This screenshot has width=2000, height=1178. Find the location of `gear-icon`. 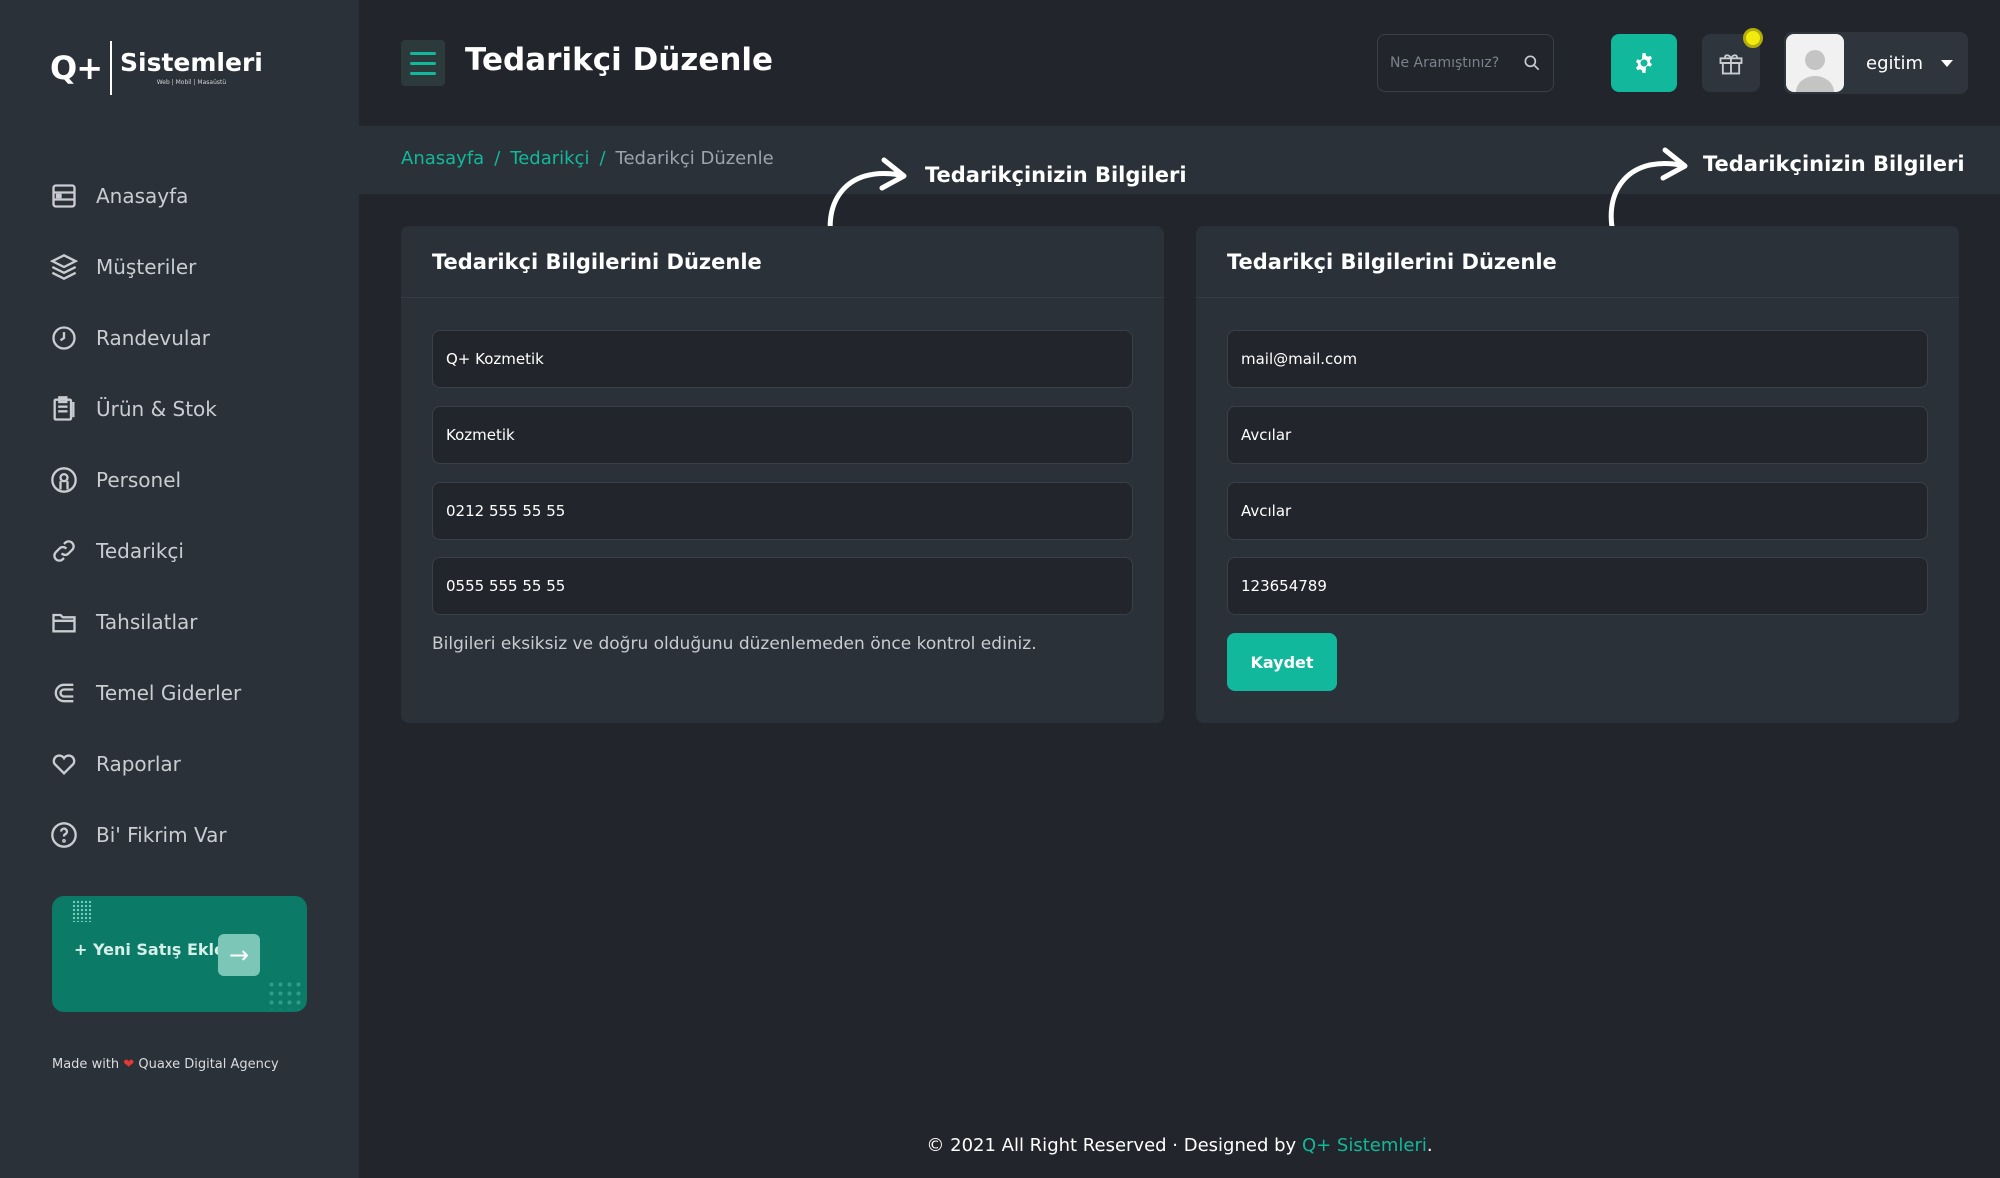

gear-icon is located at coordinates (1644, 63).